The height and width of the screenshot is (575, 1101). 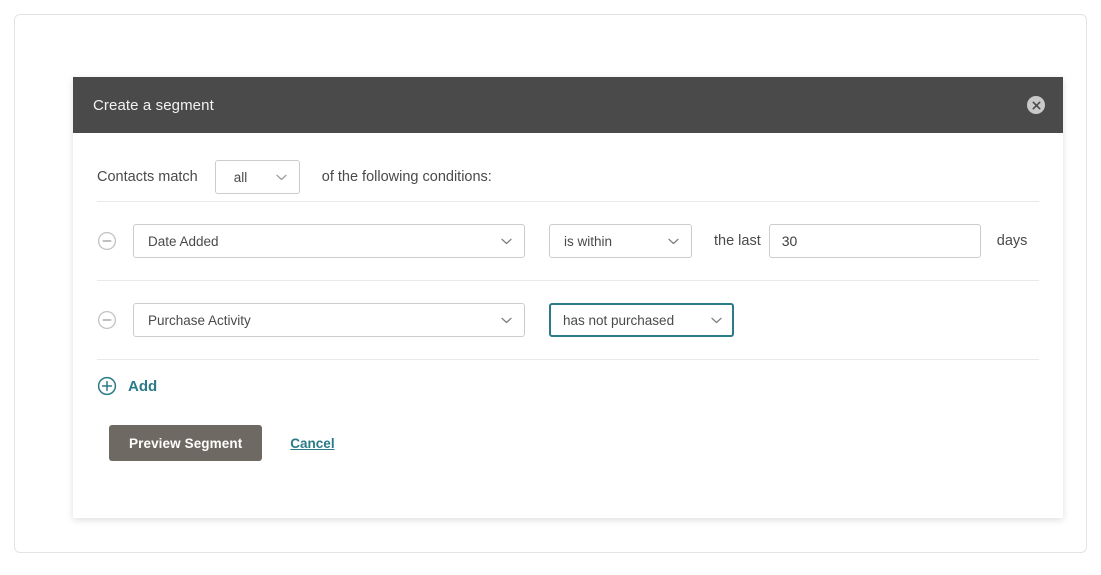 I want to click on match-type-select: all, so click(x=257, y=177).